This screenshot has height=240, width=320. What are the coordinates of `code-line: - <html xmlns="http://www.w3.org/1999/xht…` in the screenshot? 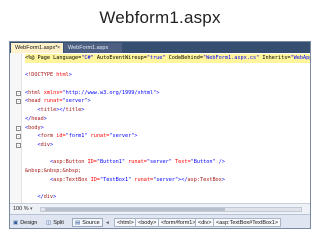 It's located at (163, 93).